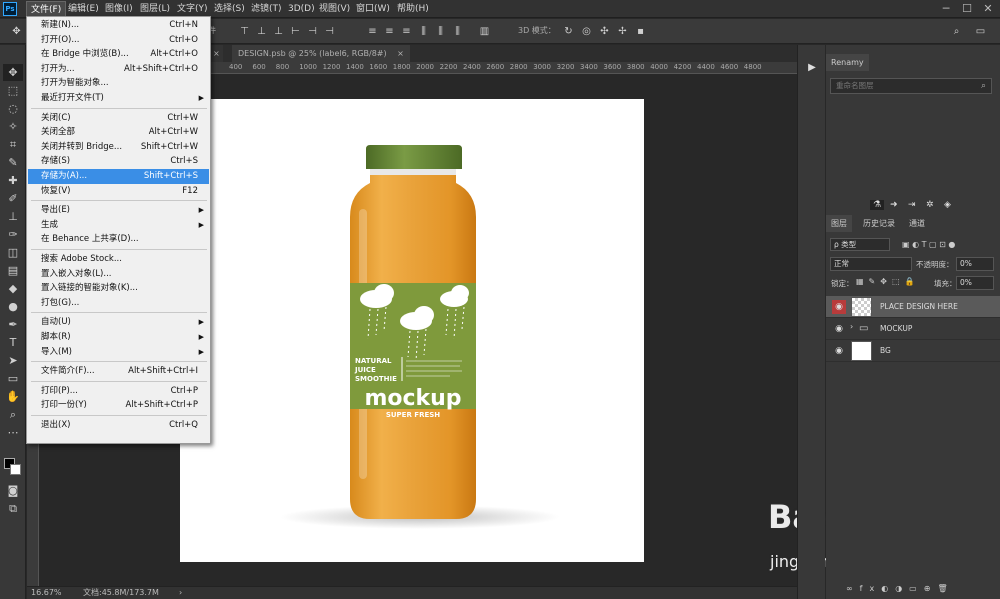  I want to click on distribute-vcenter-icon: ≡, so click(389, 31).